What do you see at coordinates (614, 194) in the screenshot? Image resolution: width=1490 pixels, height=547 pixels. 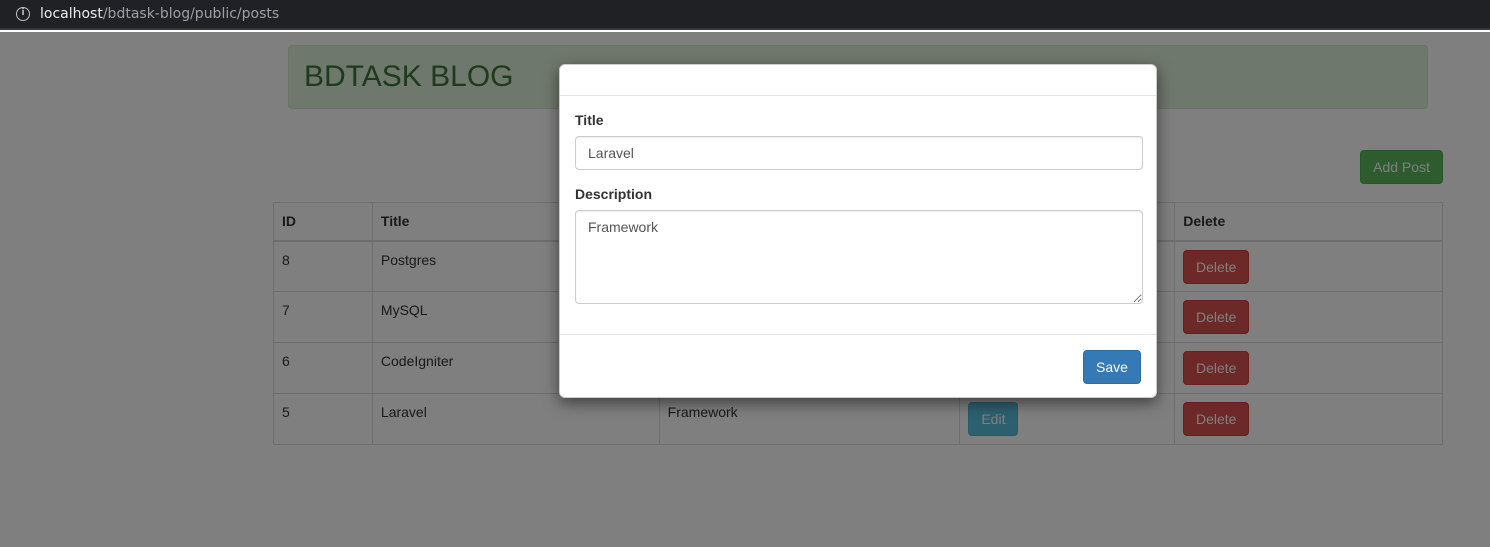 I see `description-label: Description` at bounding box center [614, 194].